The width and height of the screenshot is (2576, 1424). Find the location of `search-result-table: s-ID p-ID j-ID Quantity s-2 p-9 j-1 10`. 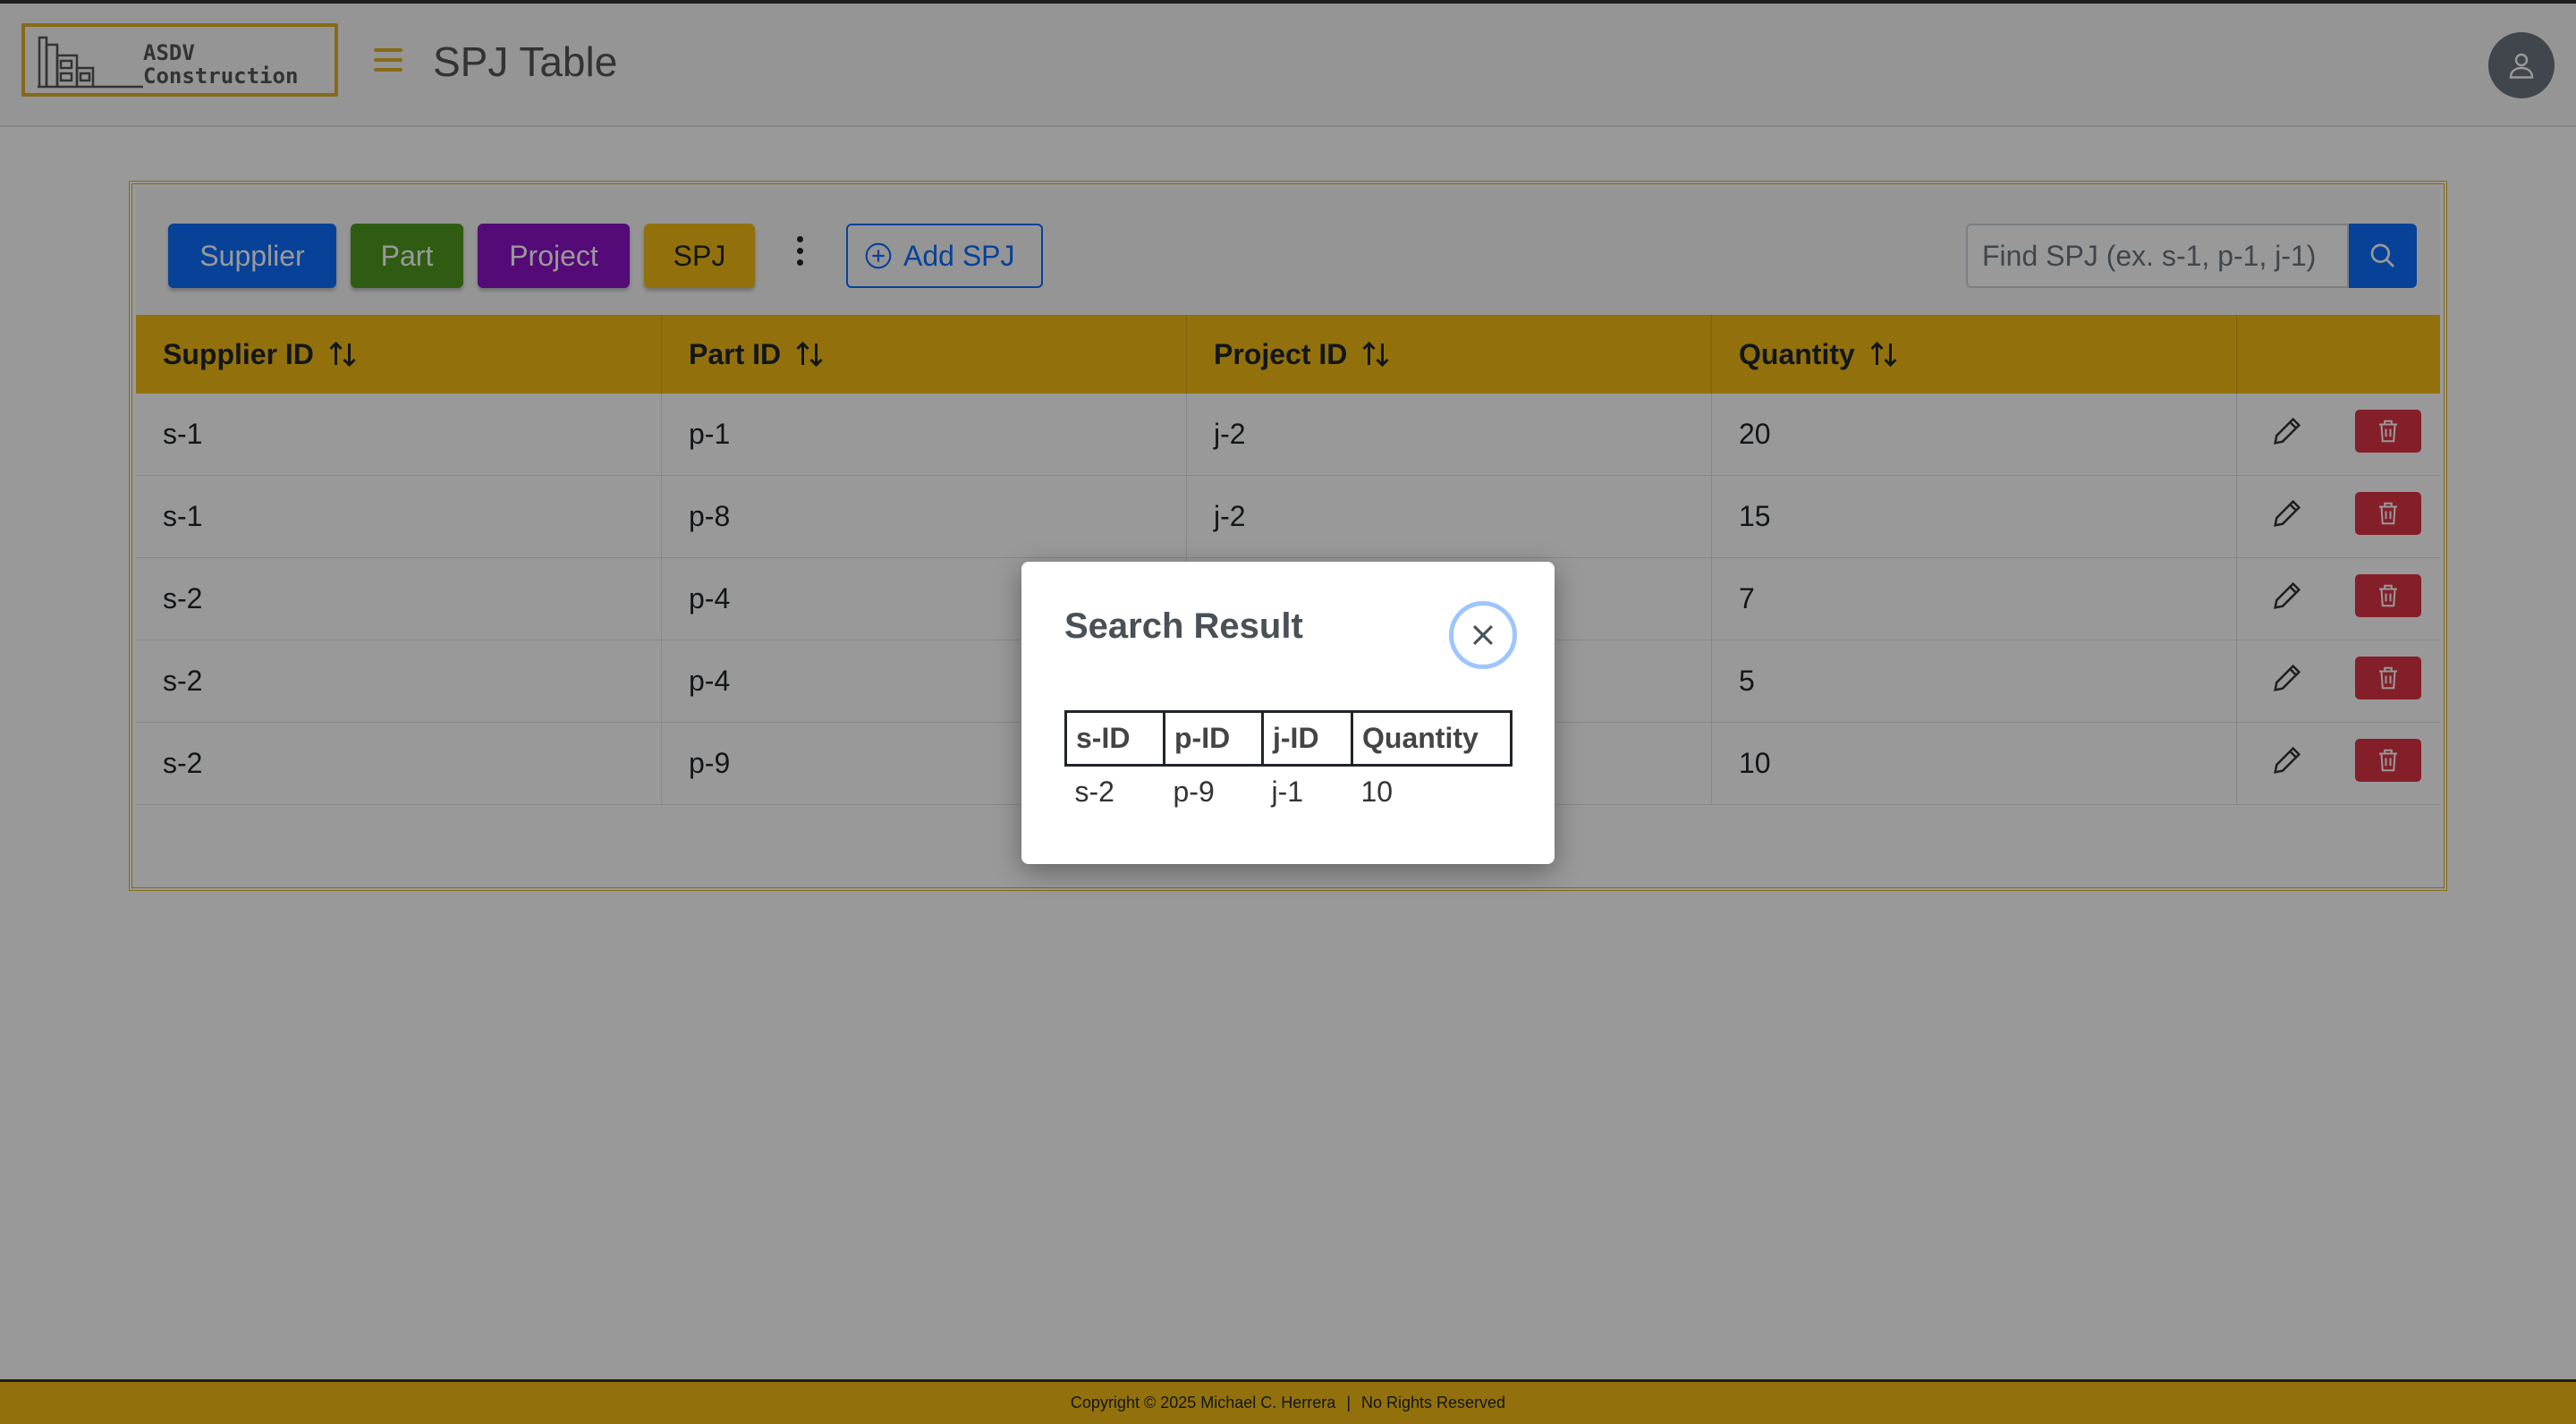

search-result-table: s-ID p-ID j-ID Quantity s-2 p-9 j-1 10 is located at coordinates (1288, 764).